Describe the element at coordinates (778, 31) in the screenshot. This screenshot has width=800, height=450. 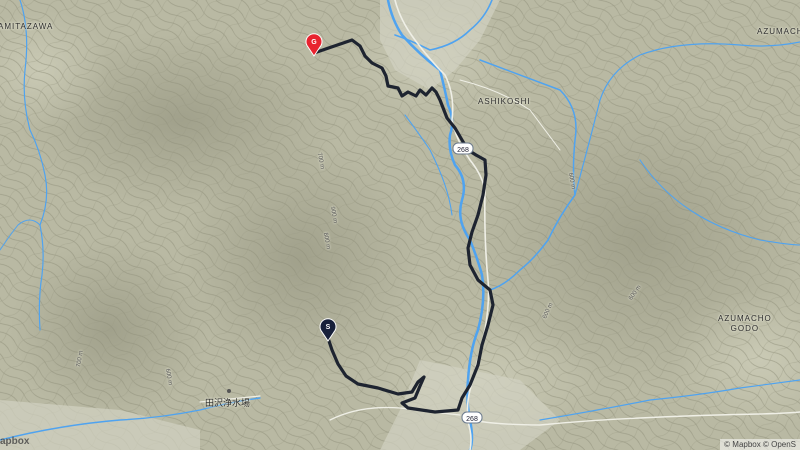
I see `place-label-azumacho: AZUMACH` at that location.